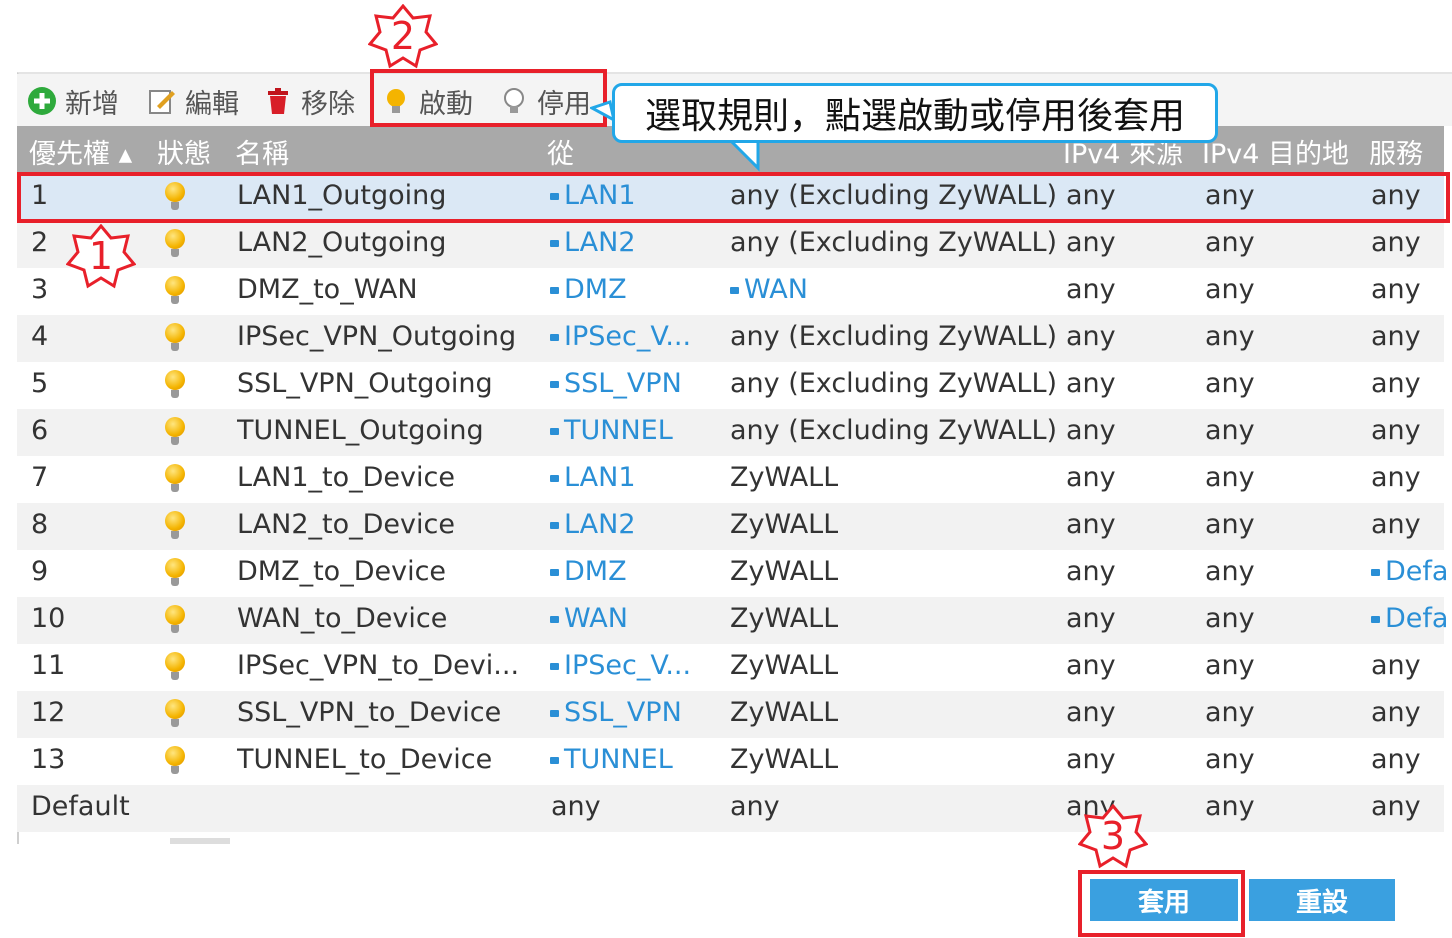 Image resolution: width=1452 pixels, height=938 pixels. I want to click on from-cell-text: LAN1, so click(593, 477).